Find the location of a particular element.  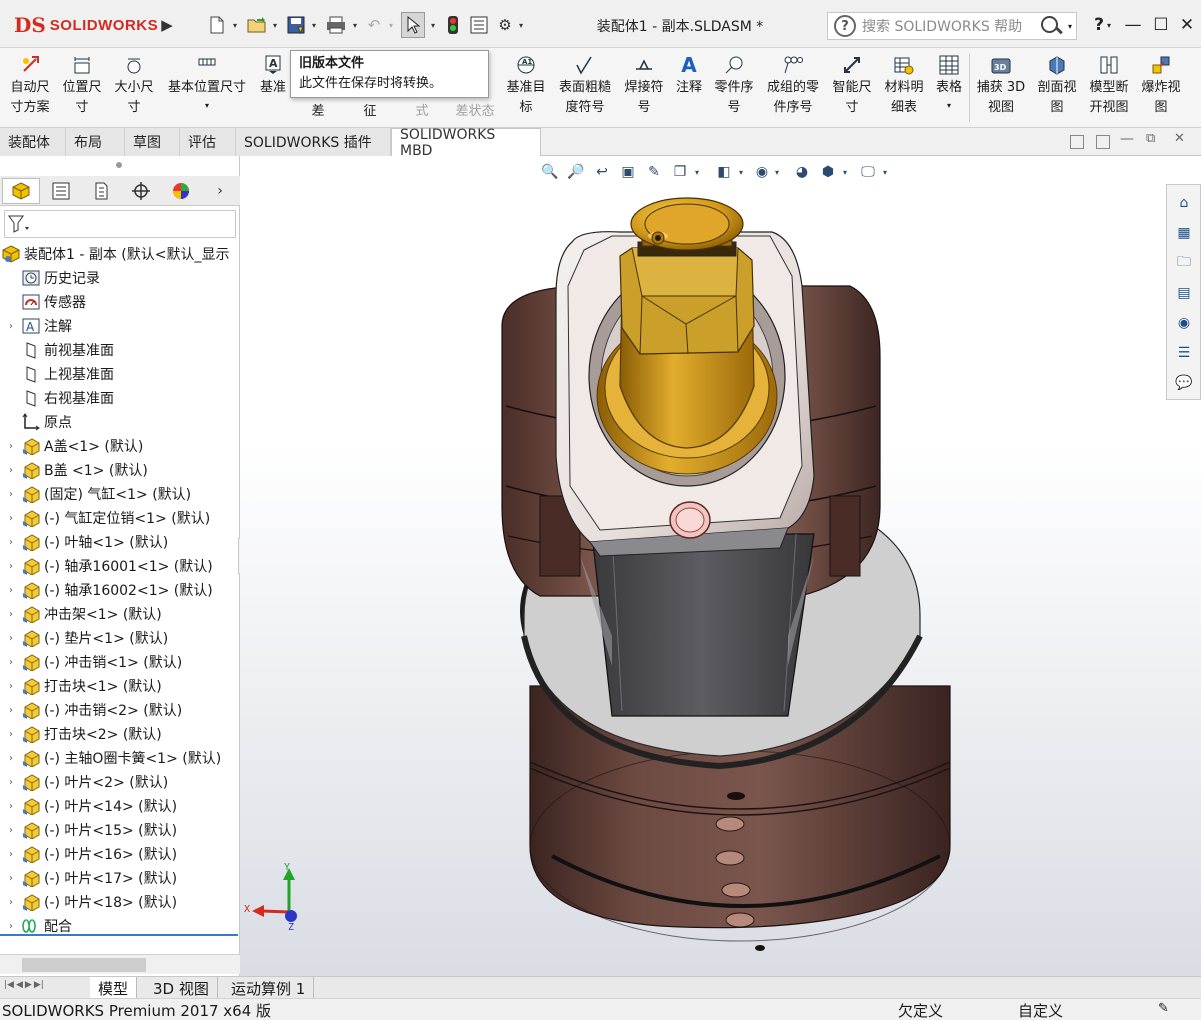

more-tabs-chevron-icon: › is located at coordinates (220, 191).